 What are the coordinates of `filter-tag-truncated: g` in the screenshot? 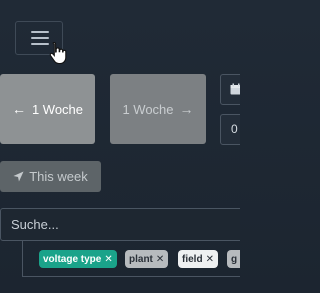 It's located at (233, 259).